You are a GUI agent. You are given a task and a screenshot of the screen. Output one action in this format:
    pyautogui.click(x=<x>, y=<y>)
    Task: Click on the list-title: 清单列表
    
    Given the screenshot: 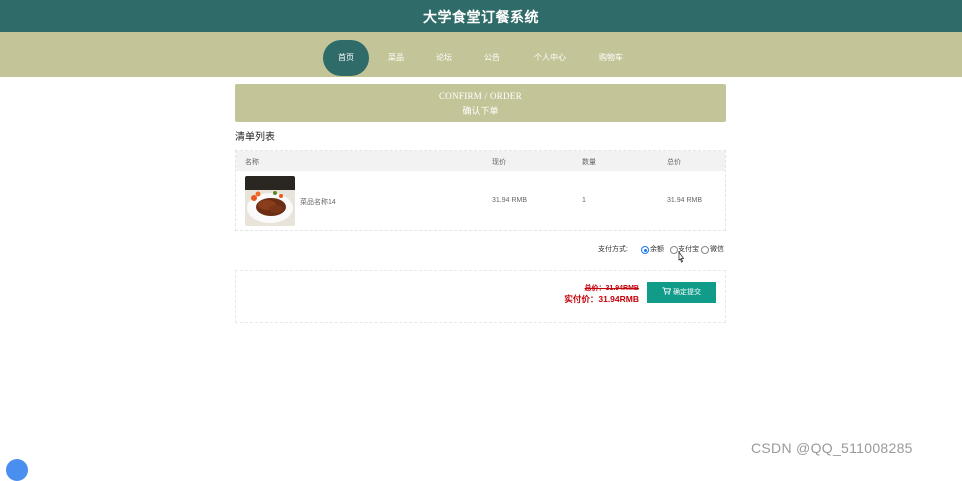 What is the action you would take?
    pyautogui.click(x=255, y=137)
    